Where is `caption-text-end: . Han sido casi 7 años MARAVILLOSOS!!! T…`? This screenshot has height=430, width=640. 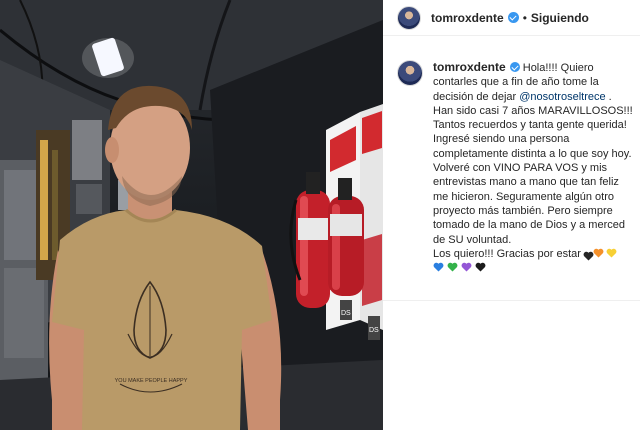
caption-text-end: . Han sido casi 7 años MARAVILLOSOS!!! T… is located at coordinates (533, 175).